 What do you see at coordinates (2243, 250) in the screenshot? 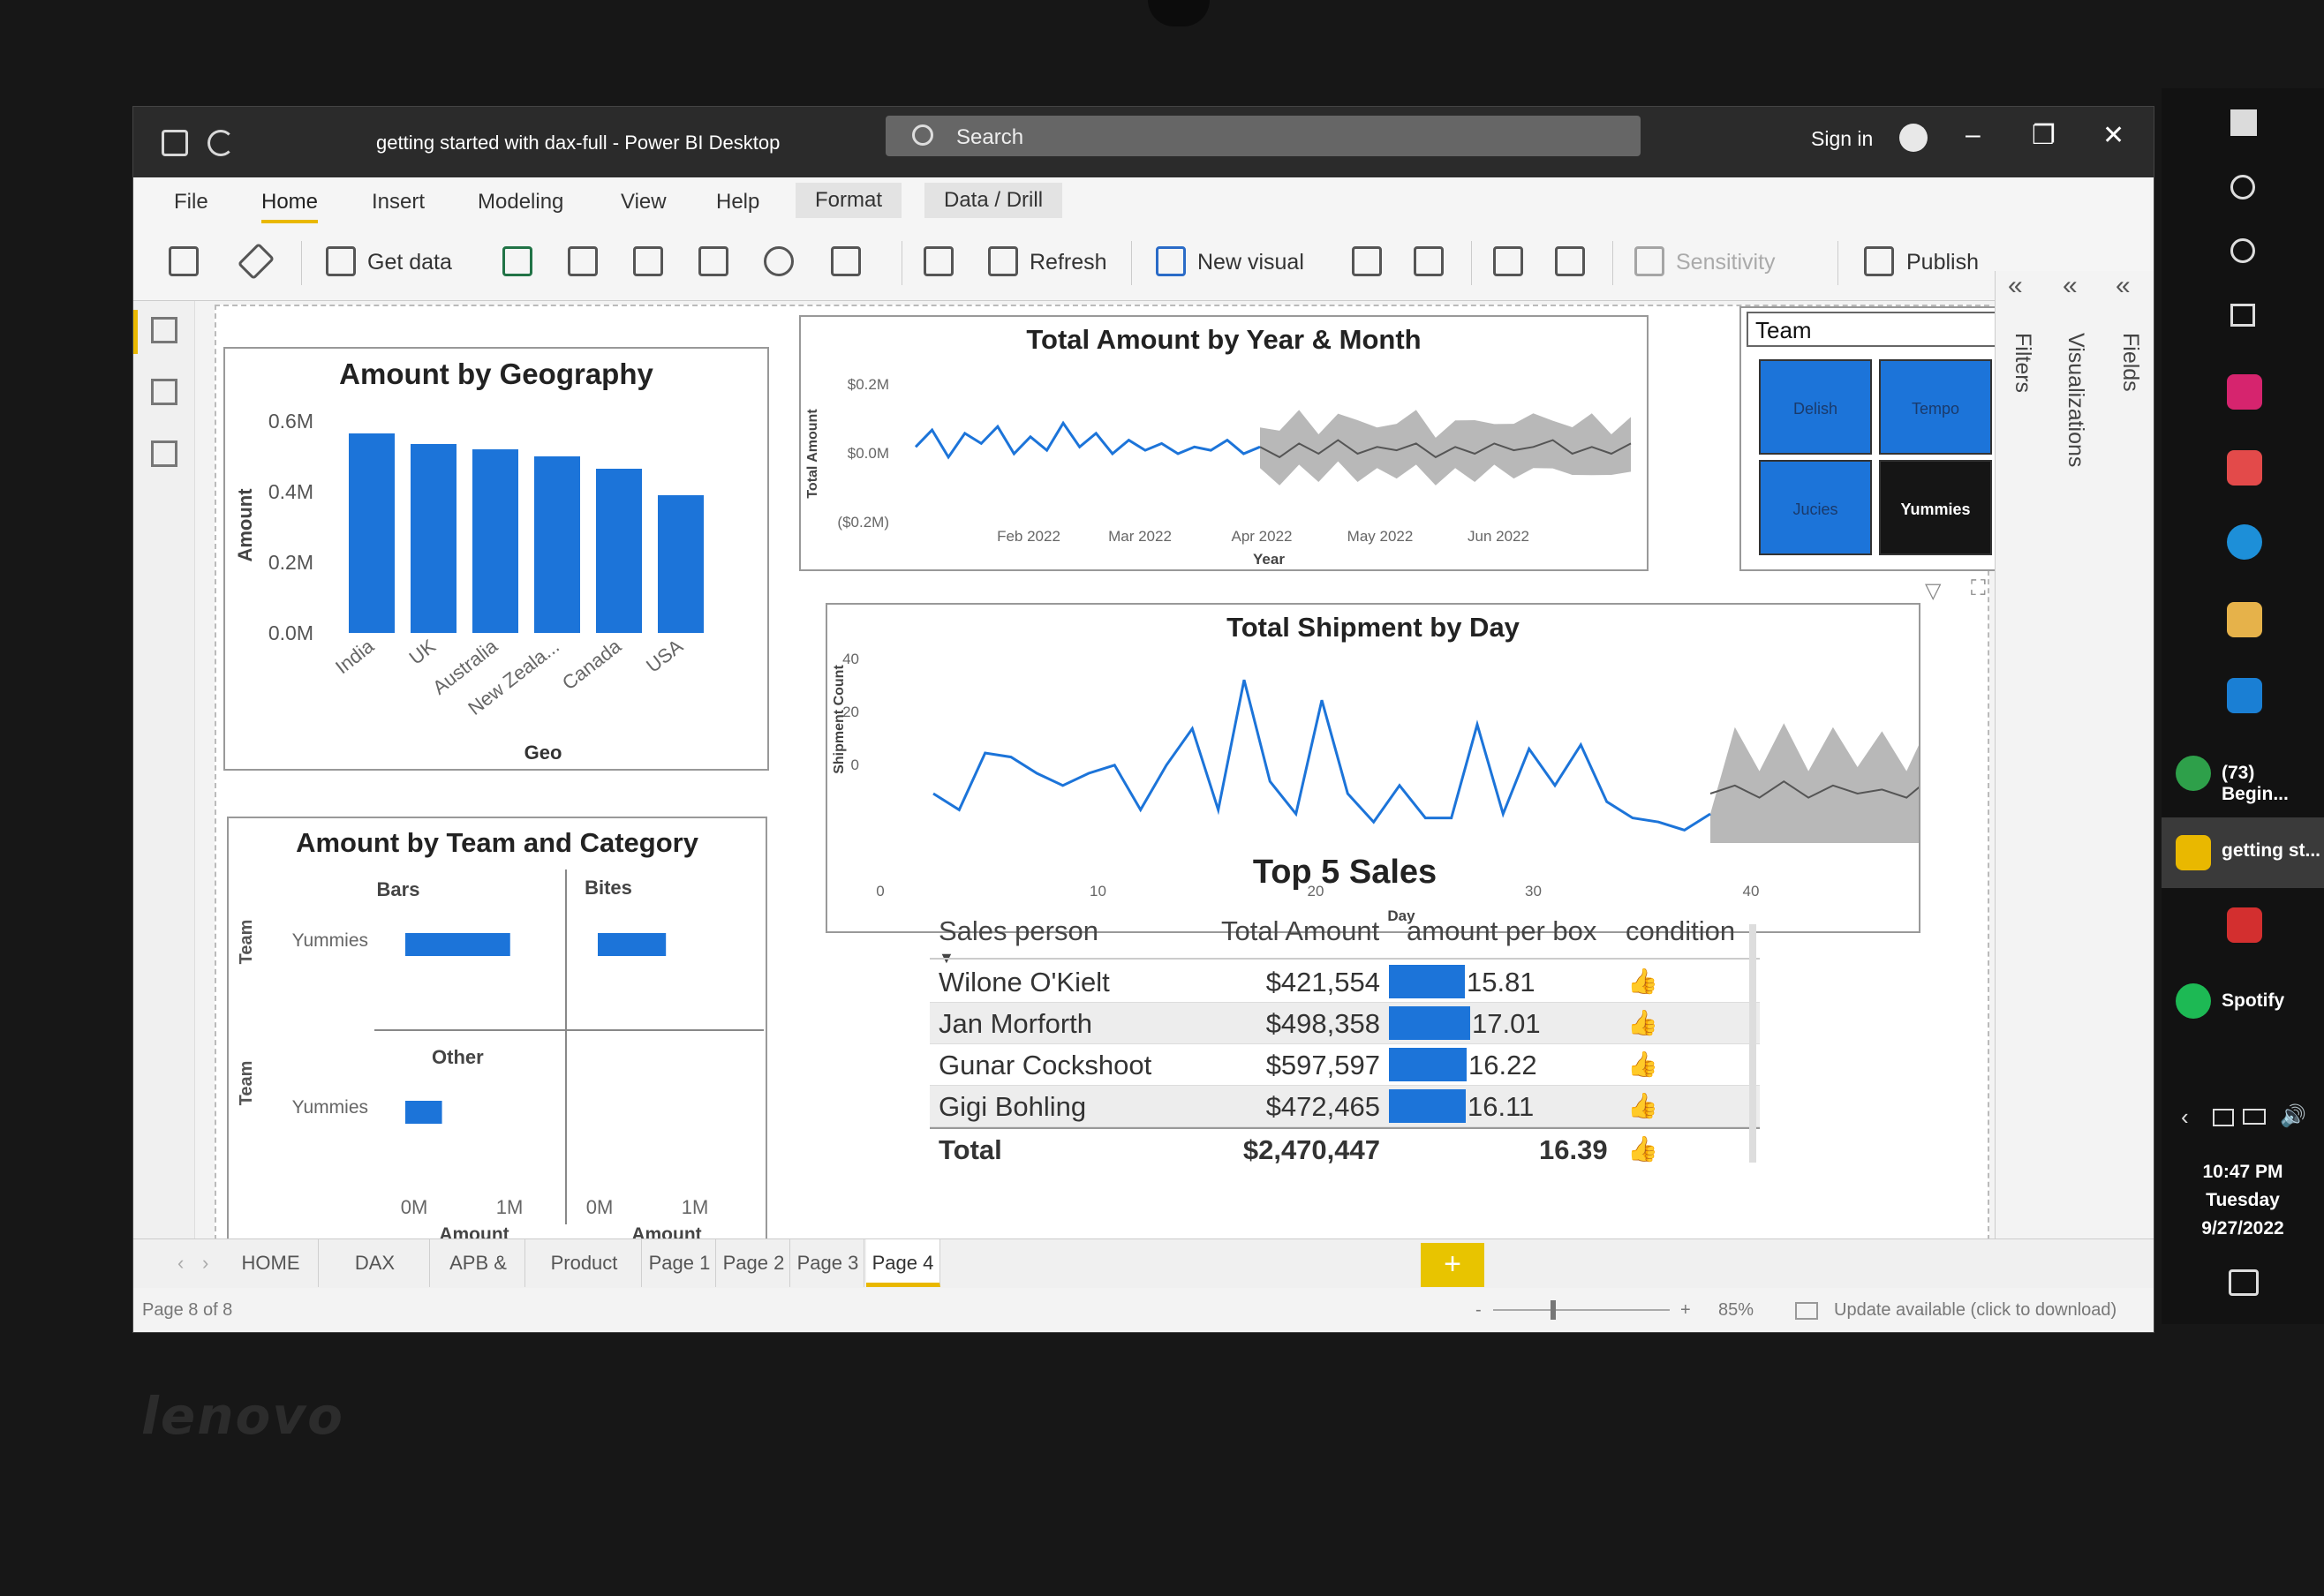
I see `cortana-icon` at bounding box center [2243, 250].